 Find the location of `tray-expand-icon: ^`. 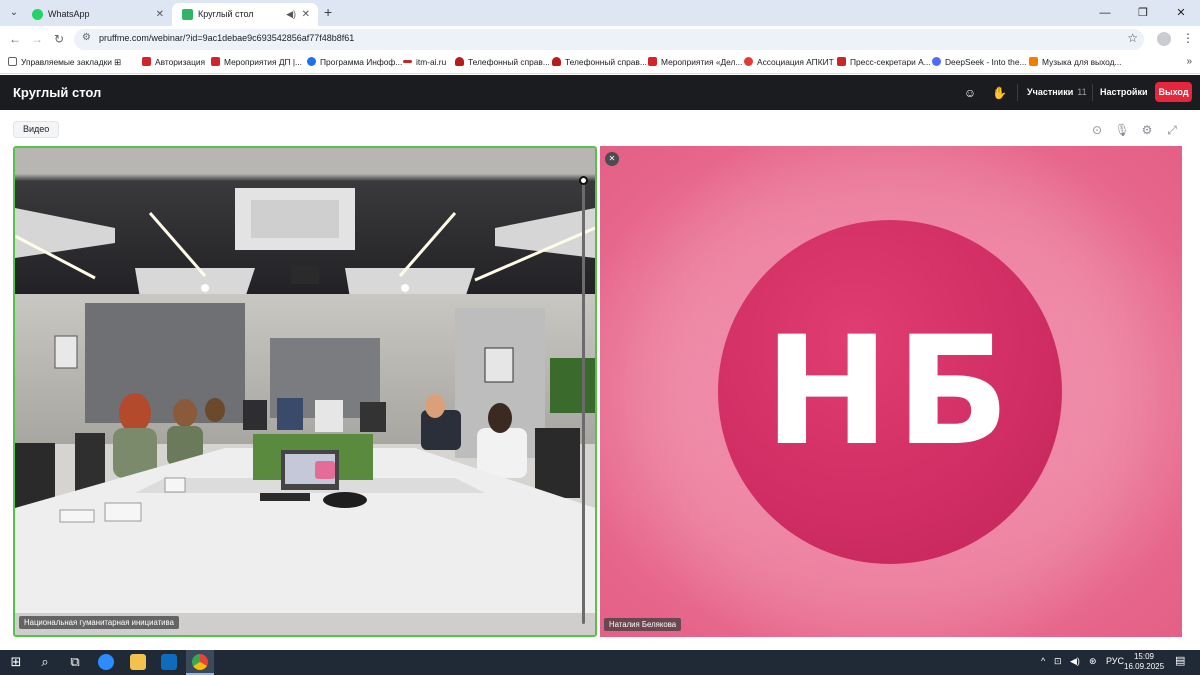

tray-expand-icon: ^ is located at coordinates (1043, 661).